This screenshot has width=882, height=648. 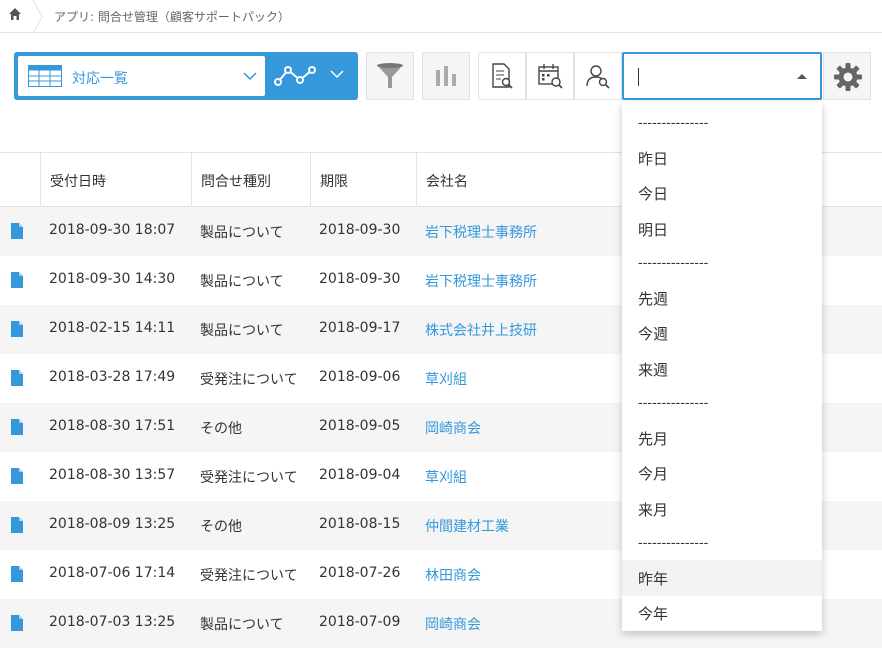 I want to click on home-icon, so click(x=15, y=14).